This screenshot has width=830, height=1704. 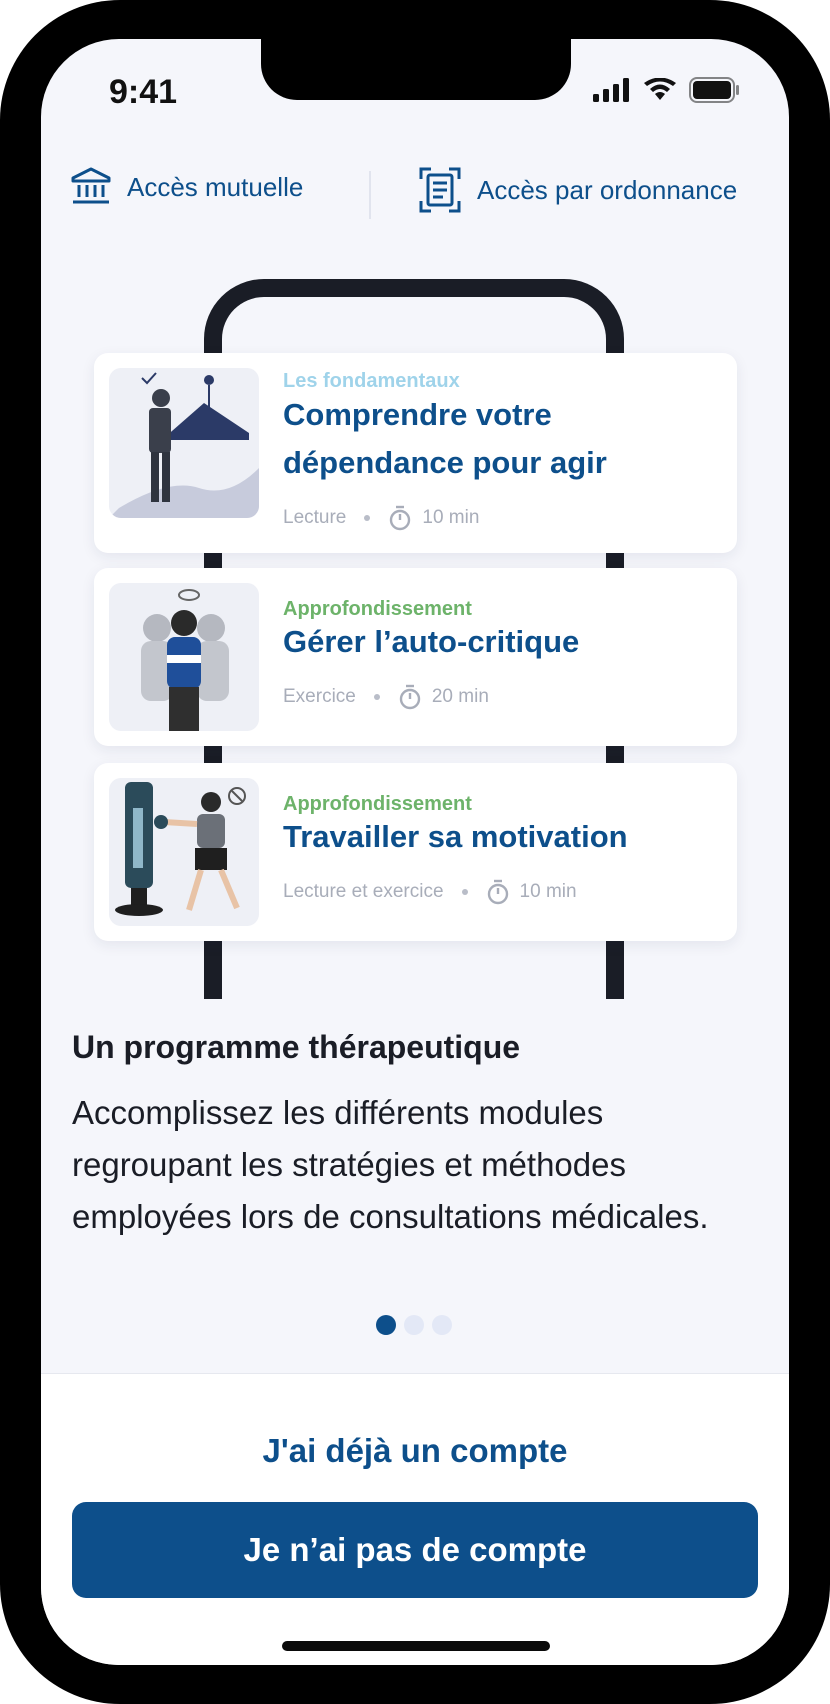 What do you see at coordinates (455, 836) in the screenshot?
I see `module-title: Travailler sa motivation` at bounding box center [455, 836].